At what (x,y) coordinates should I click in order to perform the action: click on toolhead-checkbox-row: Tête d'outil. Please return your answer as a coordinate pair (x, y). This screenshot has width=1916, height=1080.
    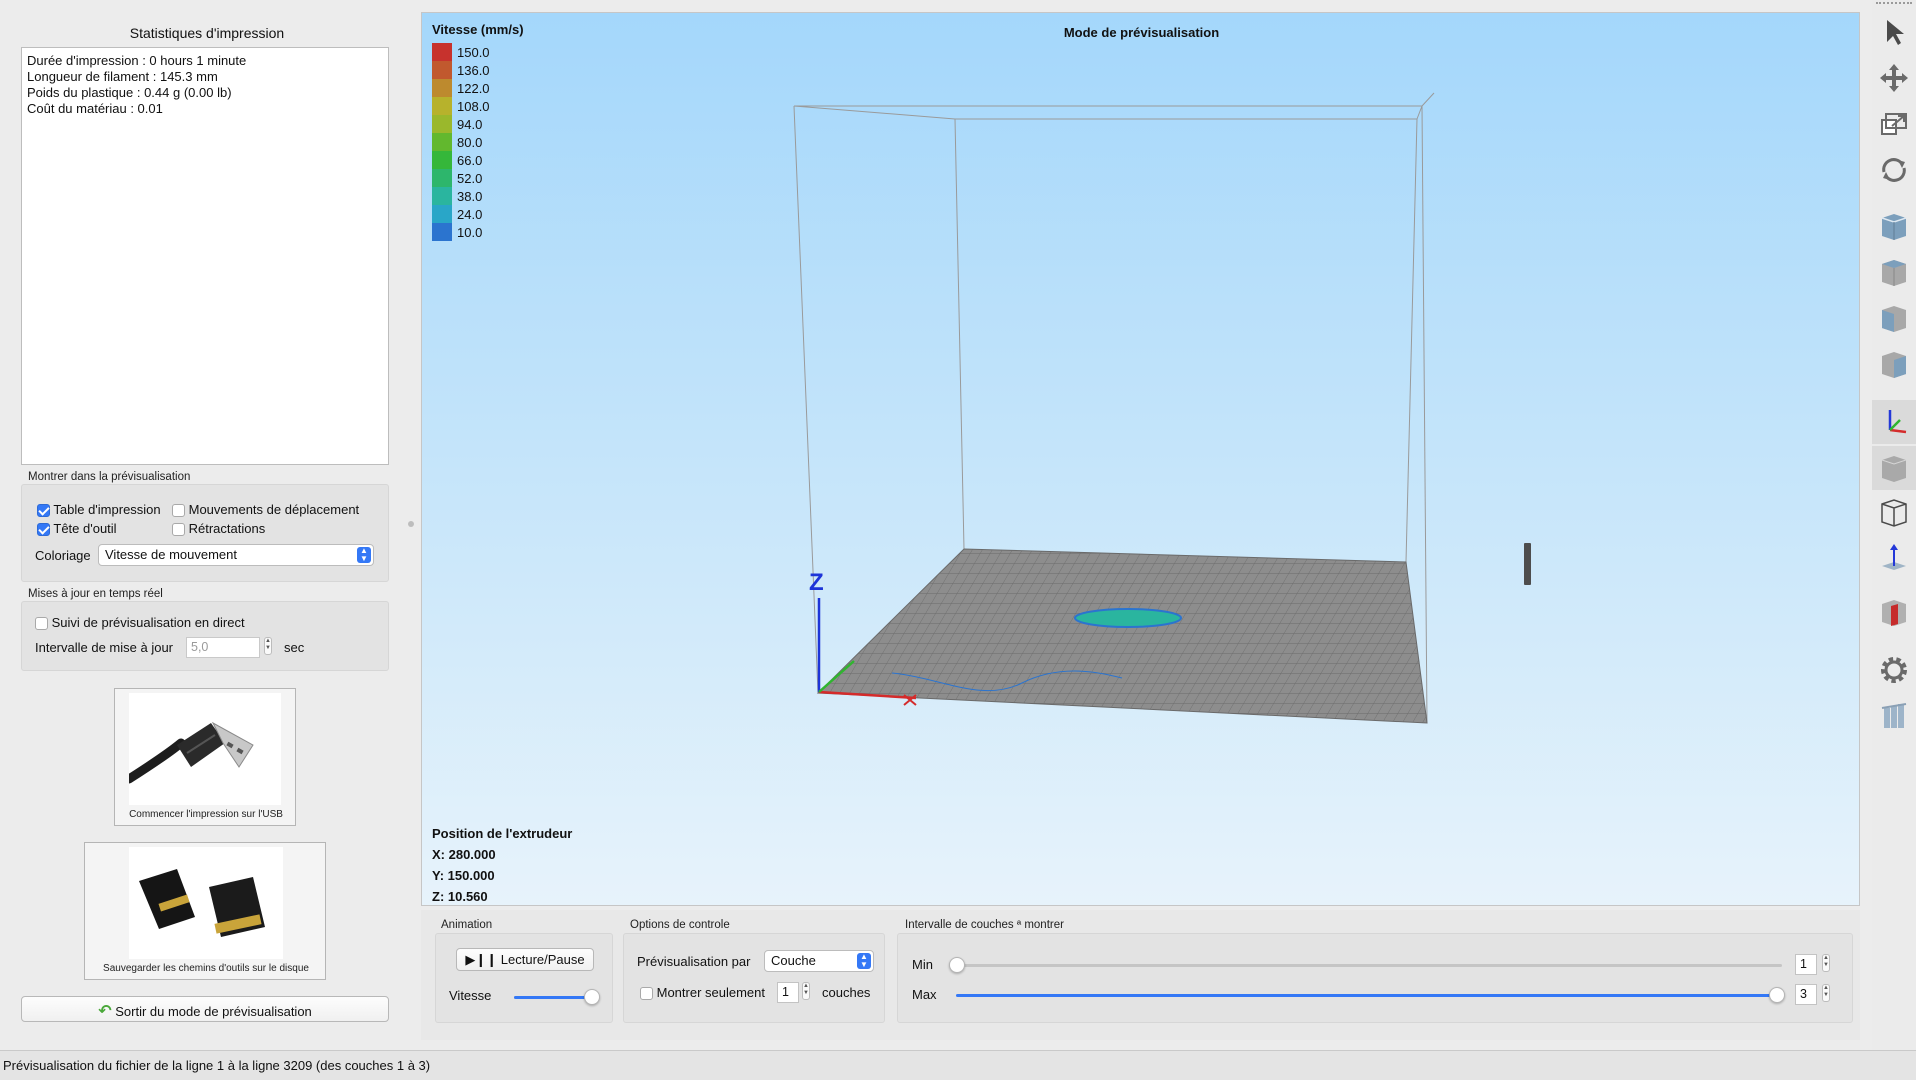
    Looking at the image, I should click on (77, 529).